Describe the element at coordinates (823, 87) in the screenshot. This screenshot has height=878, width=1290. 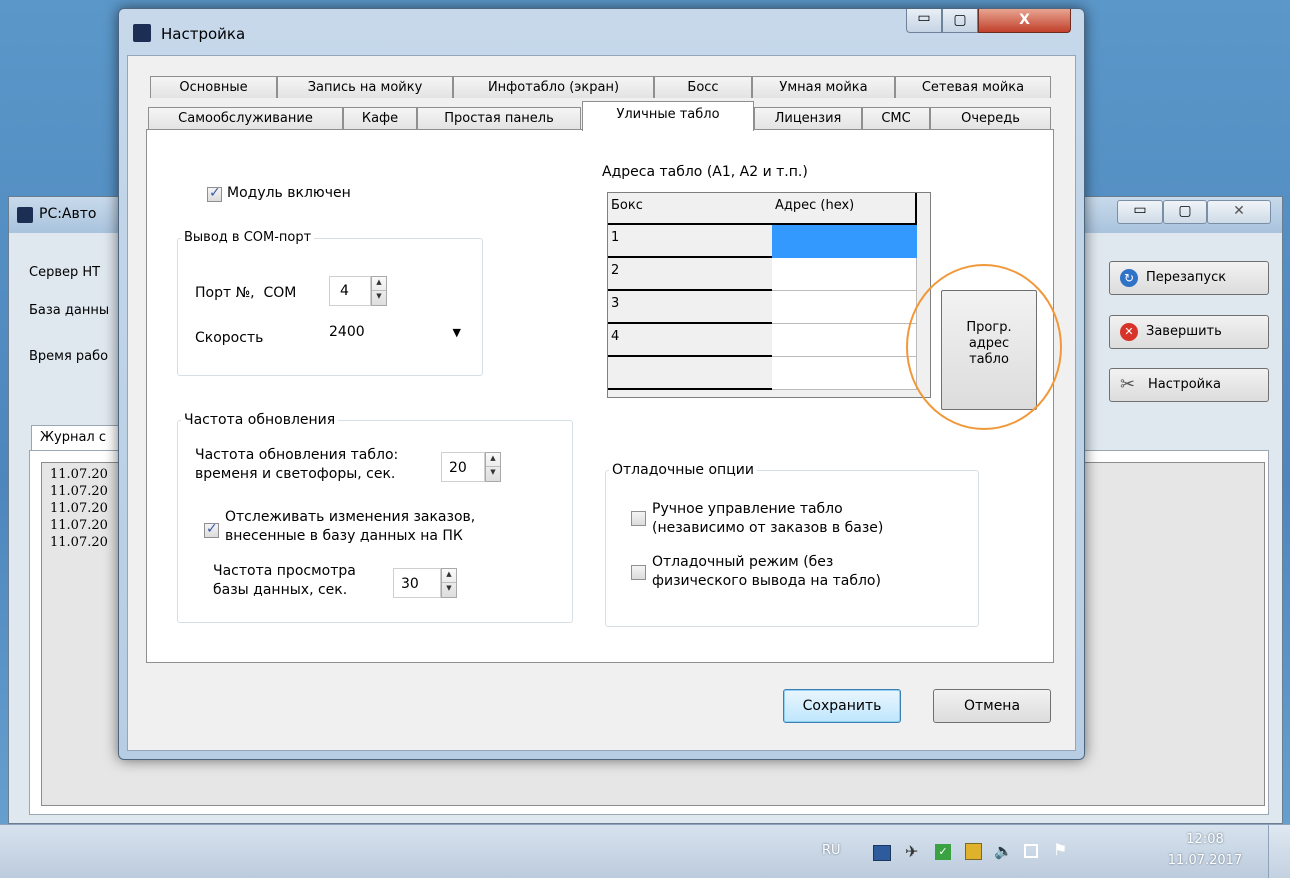
I see `tab-smart-wash: Умная мойка` at that location.